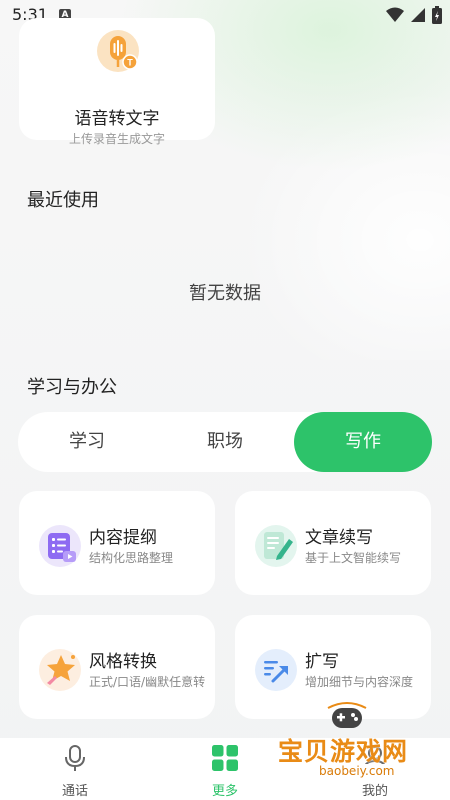 The image size is (450, 800). I want to click on watermark-url: baobeiy.com, so click(357, 771).